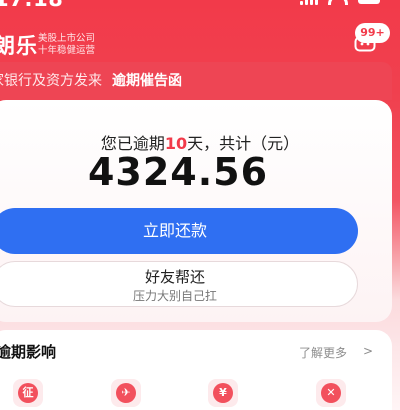  What do you see at coordinates (19, 46) in the screenshot?
I see `brand-logo: 朗乐` at bounding box center [19, 46].